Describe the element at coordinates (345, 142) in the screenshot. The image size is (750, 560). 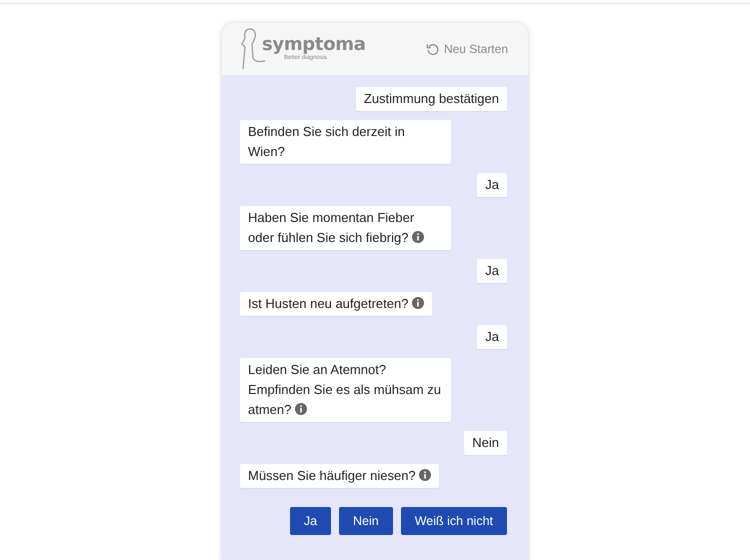
I see `question-bubble: Befinden Sie sich derzeit in Wien?` at that location.